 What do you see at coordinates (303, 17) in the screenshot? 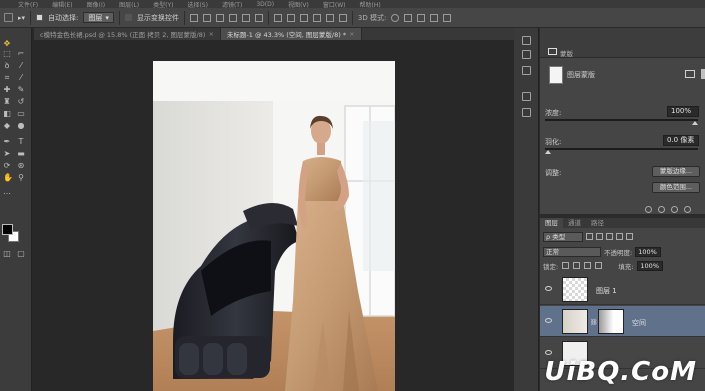
I see `distribute-bottom-icon` at bounding box center [303, 17].